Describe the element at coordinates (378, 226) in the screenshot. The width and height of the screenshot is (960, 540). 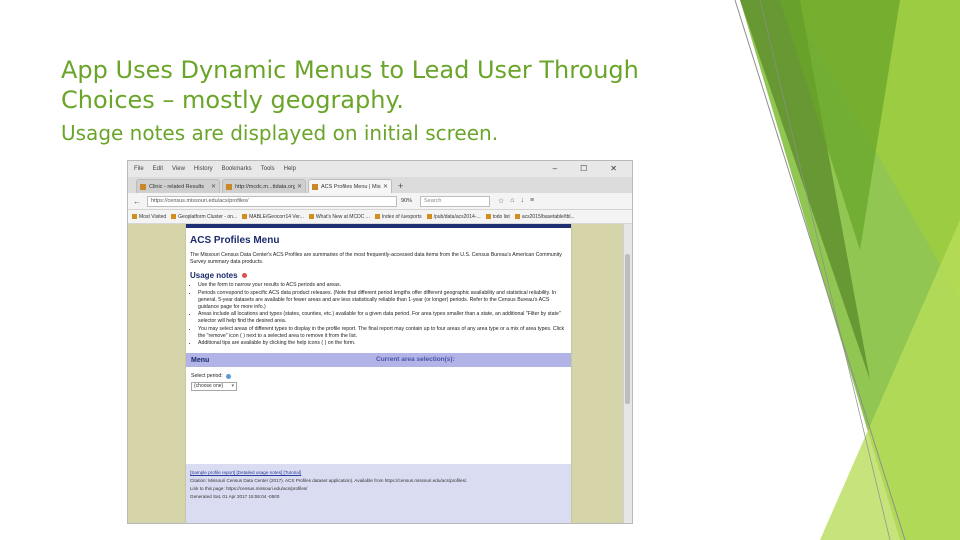
I see `page-header-strip` at that location.